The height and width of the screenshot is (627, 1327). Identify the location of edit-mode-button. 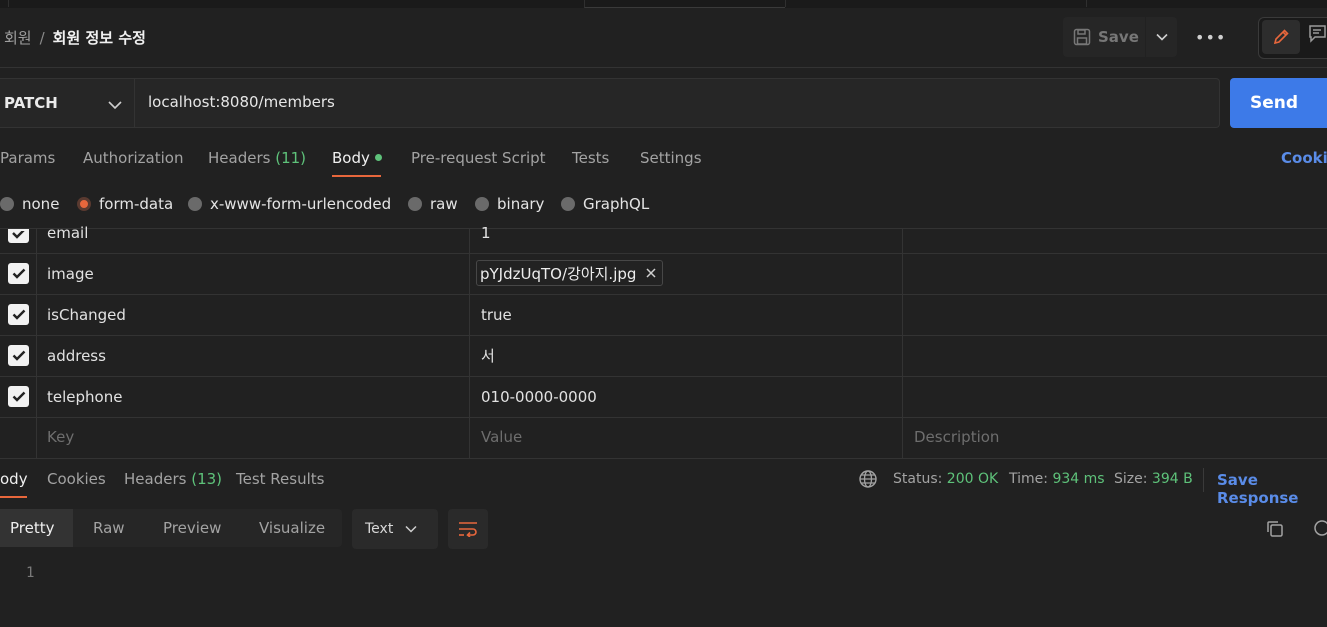
(1281, 37).